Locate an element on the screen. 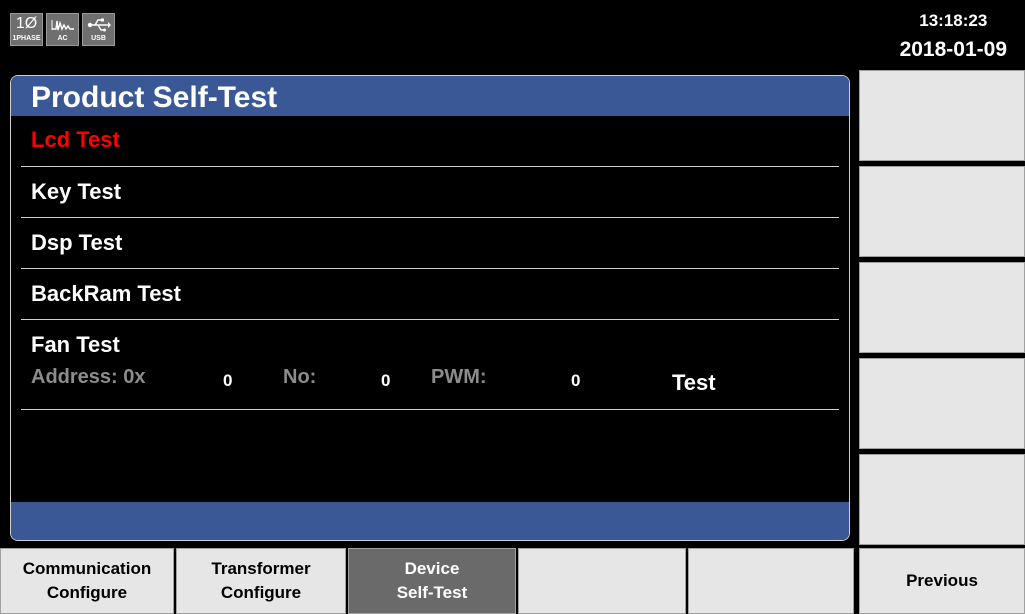 This screenshot has height=614, width=1025. fan-test-button: Test is located at coordinates (694, 383).